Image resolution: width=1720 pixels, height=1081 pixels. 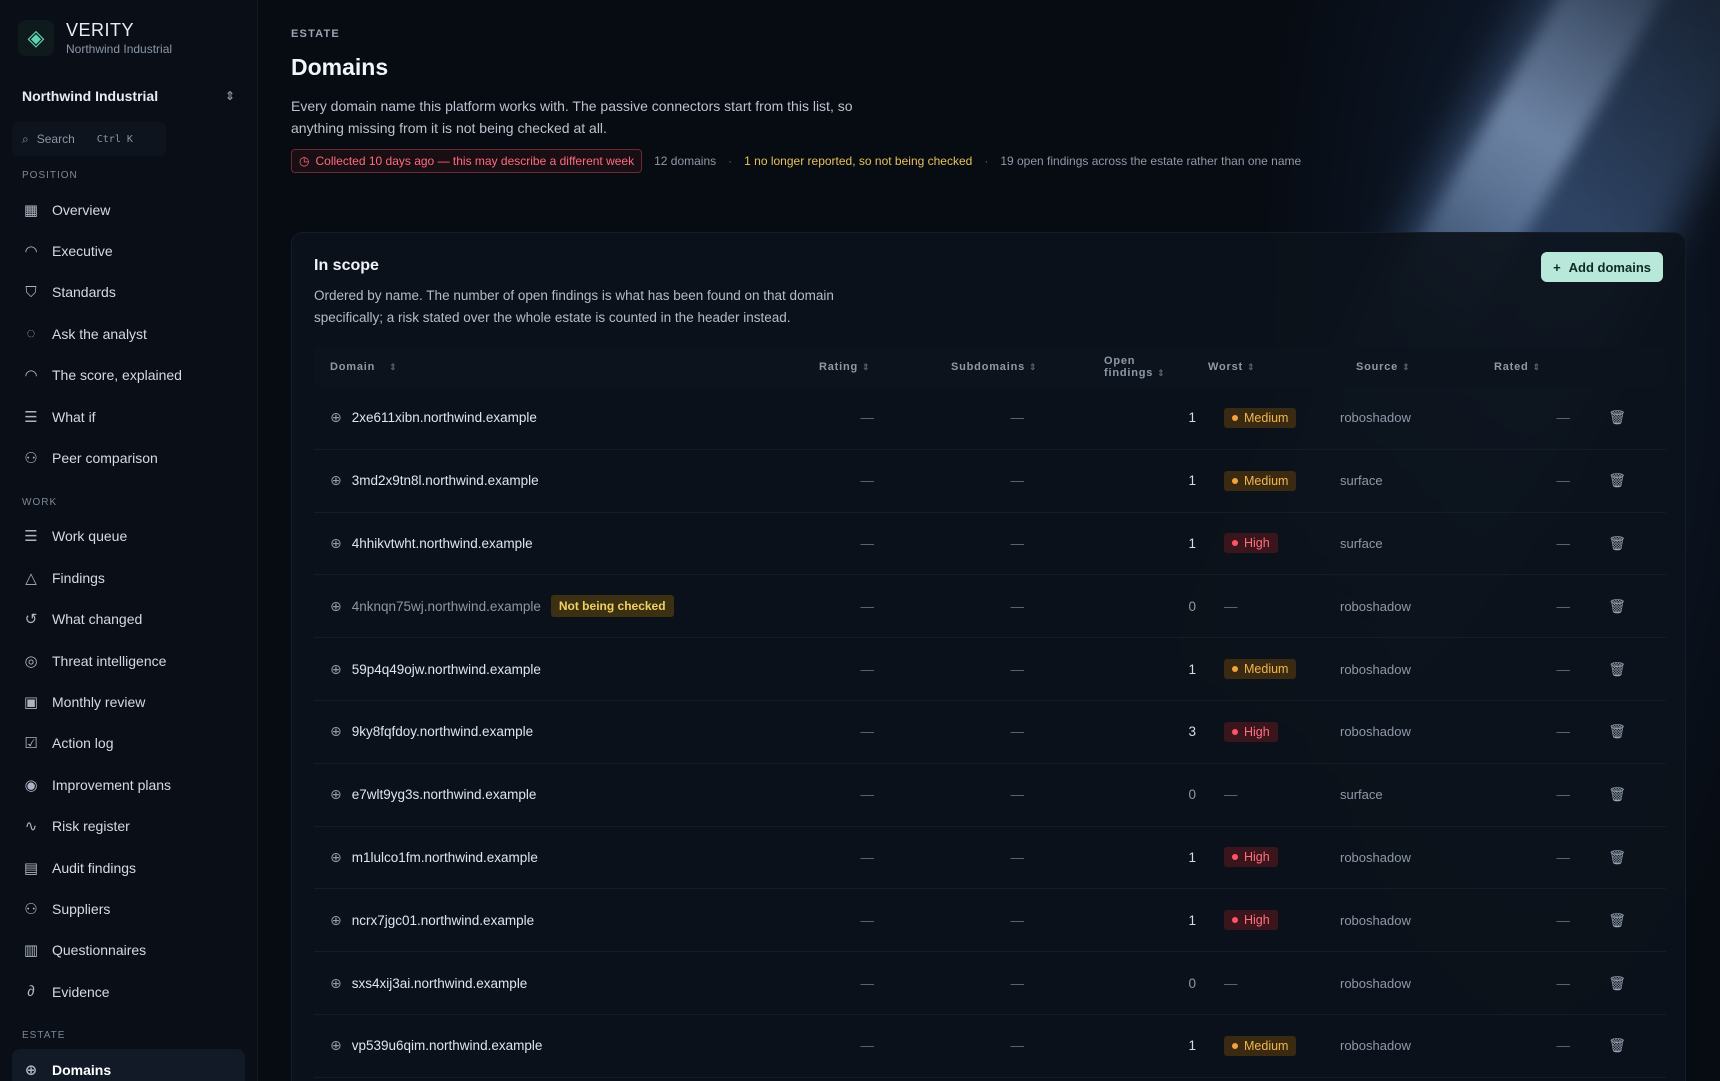 What do you see at coordinates (128, 96) in the screenshot?
I see `org-switcher: Northwind Industrial ⇕` at bounding box center [128, 96].